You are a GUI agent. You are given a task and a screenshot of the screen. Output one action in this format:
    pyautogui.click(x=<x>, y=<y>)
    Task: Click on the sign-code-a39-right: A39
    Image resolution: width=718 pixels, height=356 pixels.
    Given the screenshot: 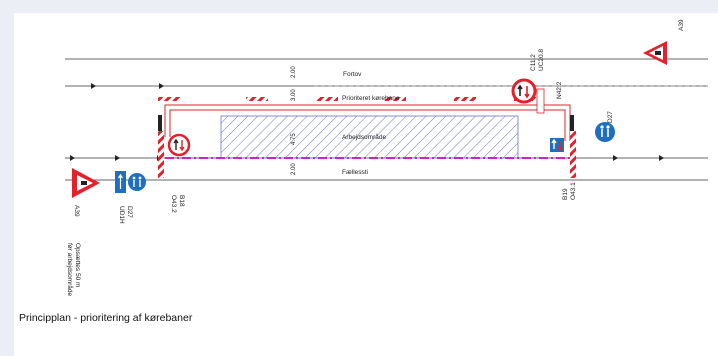 What is the action you would take?
    pyautogui.click(x=681, y=25)
    